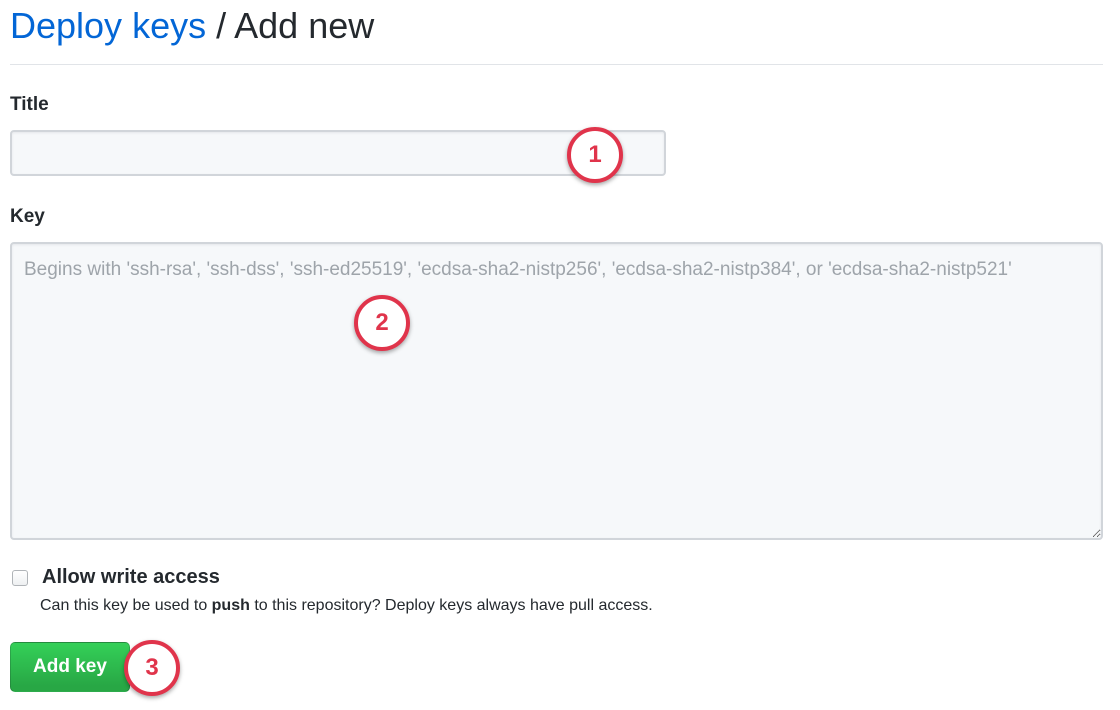 This screenshot has height=710, width=1120. Describe the element at coordinates (126, 605) in the screenshot. I see `note-text-before: Can this key be used to` at that location.